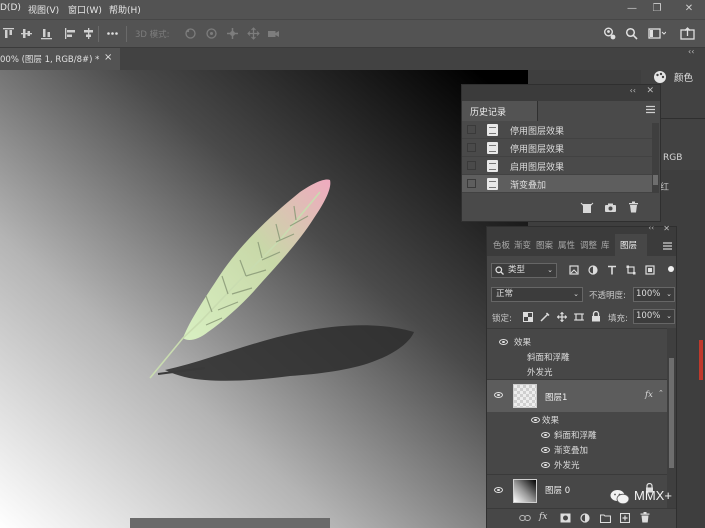 This screenshot has height=528, width=705. Describe the element at coordinates (211, 33) in the screenshot. I see `3d-roll-icon` at that location.